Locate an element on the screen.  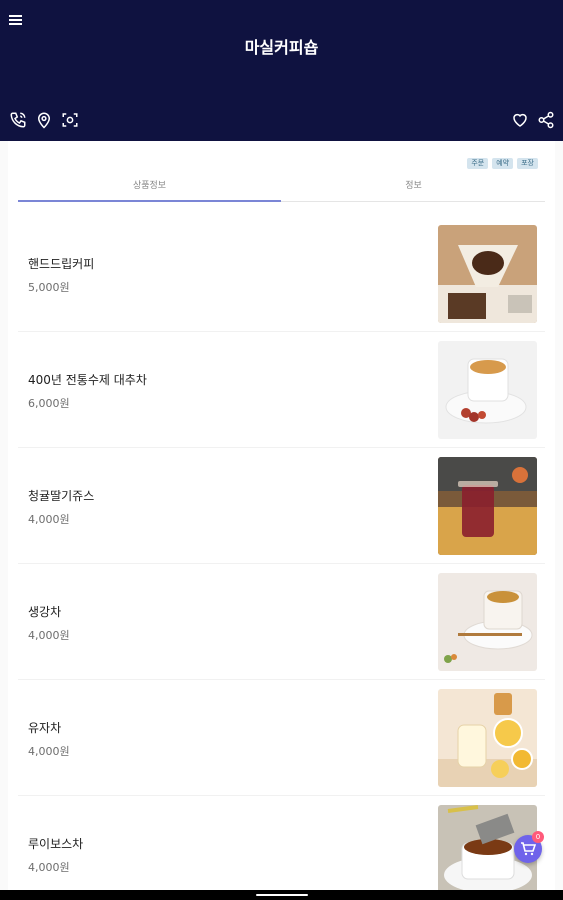
product-price: 5,000원 is located at coordinates (49, 287).